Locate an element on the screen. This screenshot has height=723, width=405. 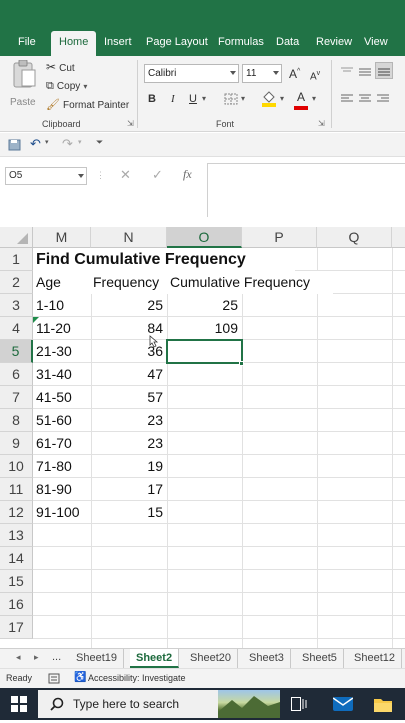
header-cumulative-frequency: Cumulative Frequency is located at coordinates (250, 282).